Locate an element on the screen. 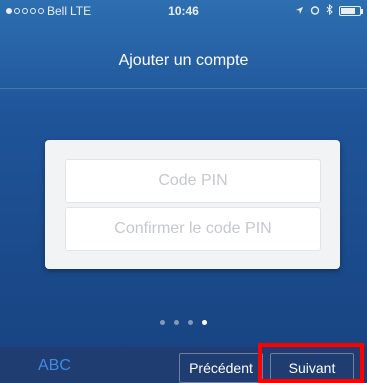  bluetooth-icon is located at coordinates (329, 10).